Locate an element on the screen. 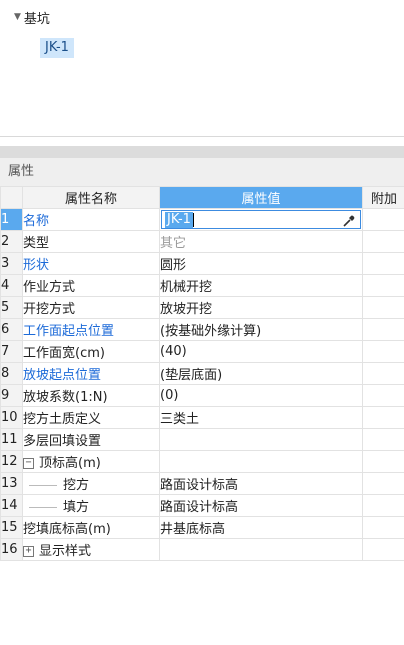 The height and width of the screenshot is (645, 404). table-row: 14 填方 路面设计标高 is located at coordinates (202, 505).